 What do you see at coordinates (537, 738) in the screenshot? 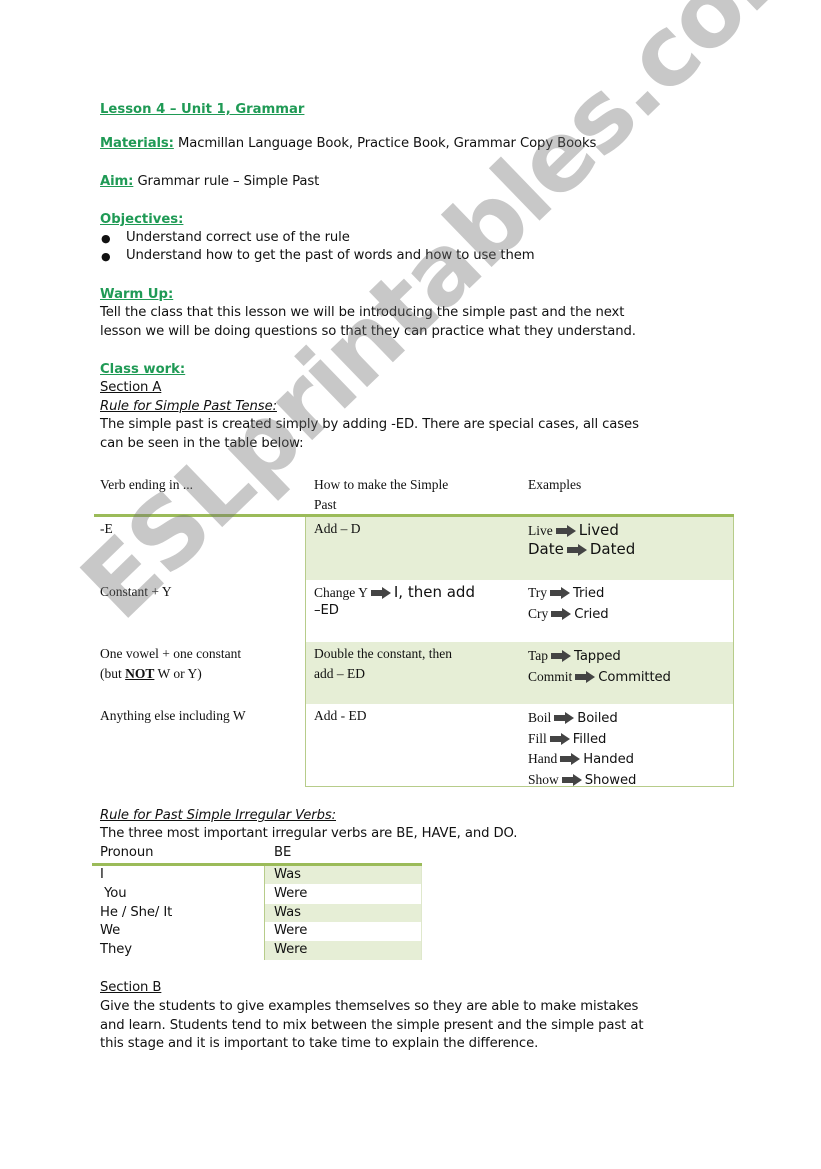
I see `example-base: Fill` at bounding box center [537, 738].